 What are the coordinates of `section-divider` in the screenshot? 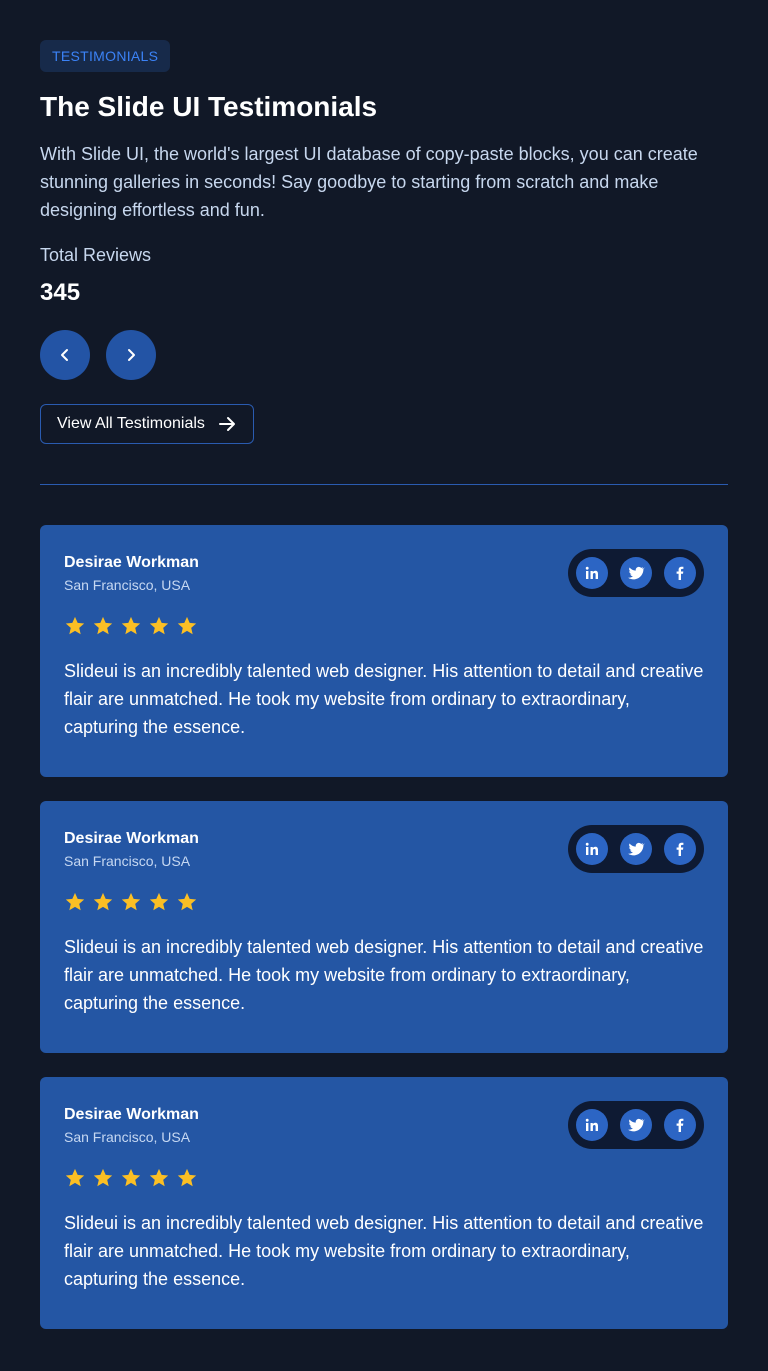 It's located at (384, 484).